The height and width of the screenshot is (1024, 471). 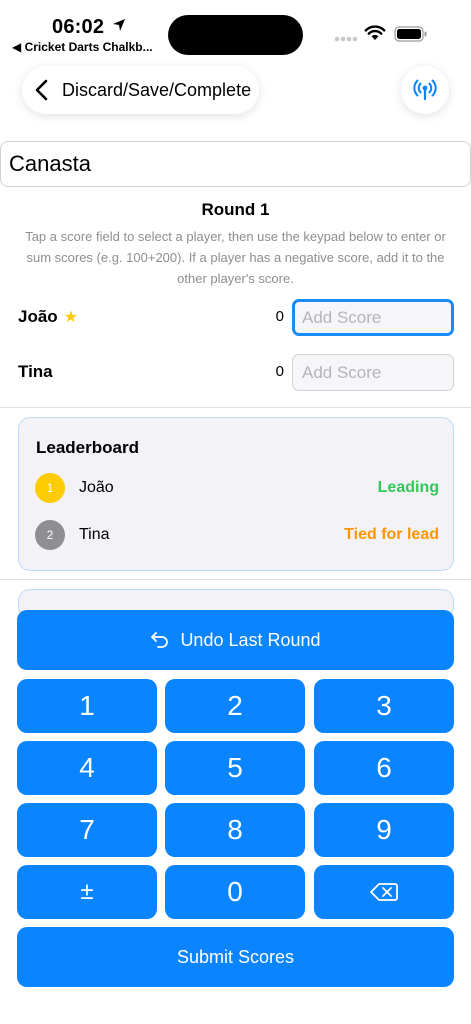 What do you see at coordinates (237, 488) in the screenshot?
I see `leaderboard-row: 1 João Leading` at bounding box center [237, 488].